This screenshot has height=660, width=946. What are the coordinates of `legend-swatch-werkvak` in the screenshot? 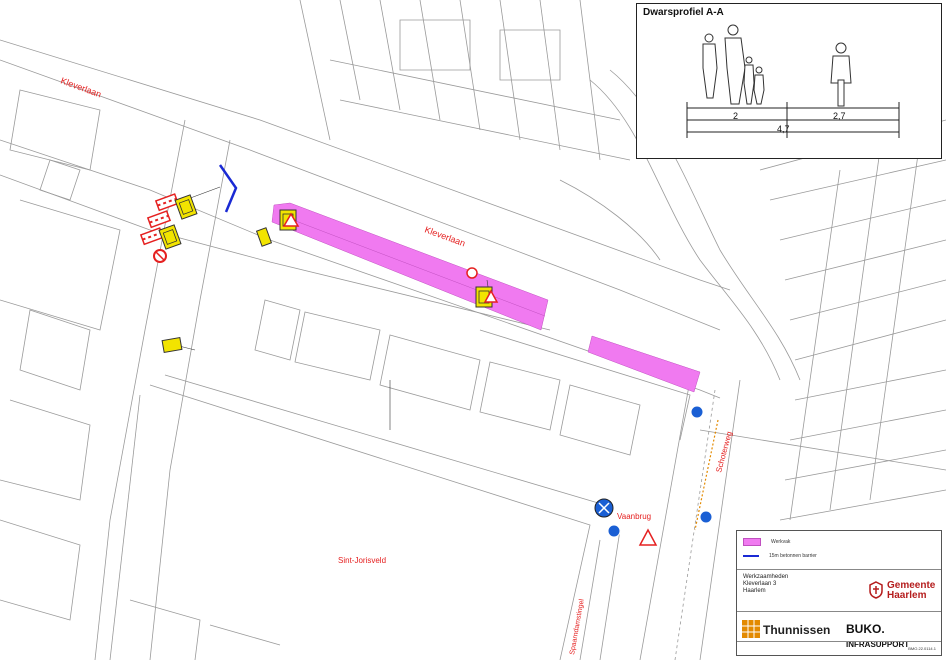 It's located at (752, 542).